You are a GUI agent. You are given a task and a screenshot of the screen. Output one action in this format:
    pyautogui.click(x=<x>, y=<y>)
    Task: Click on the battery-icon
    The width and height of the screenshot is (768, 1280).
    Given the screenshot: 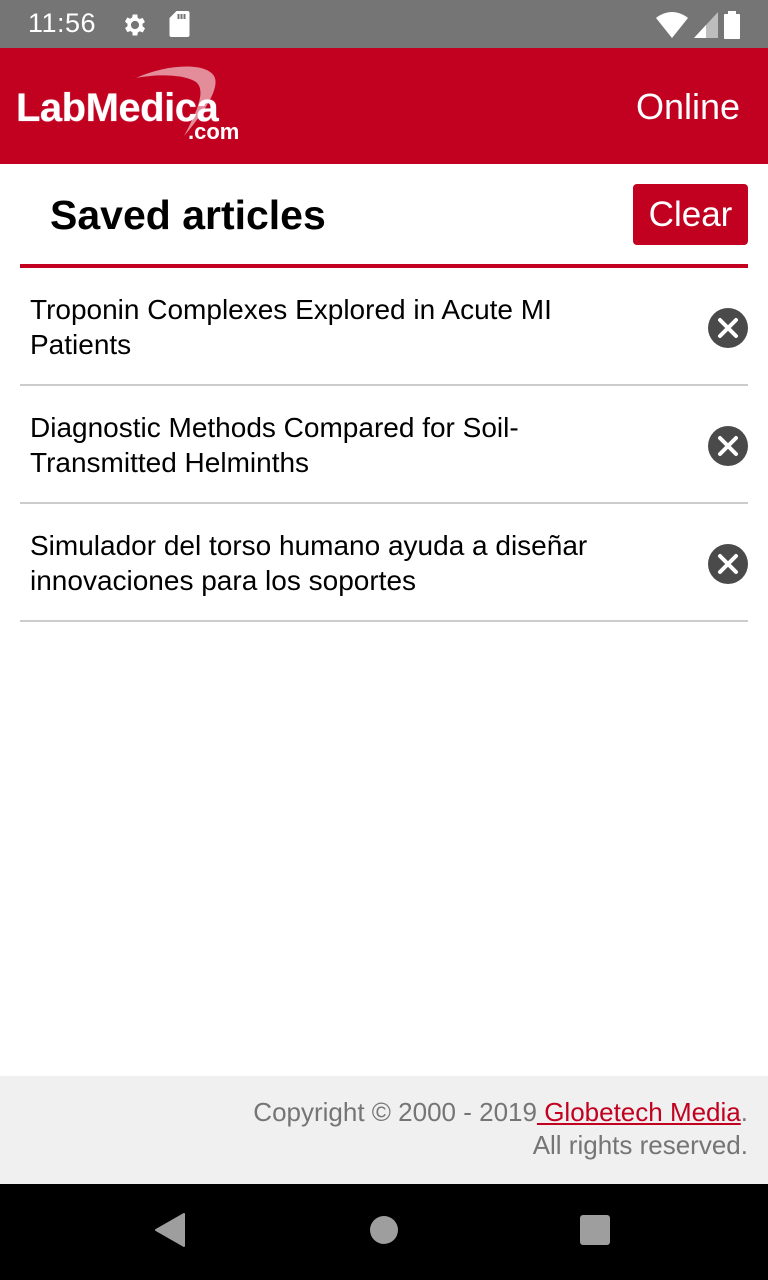 What is the action you would take?
    pyautogui.click(x=732, y=25)
    